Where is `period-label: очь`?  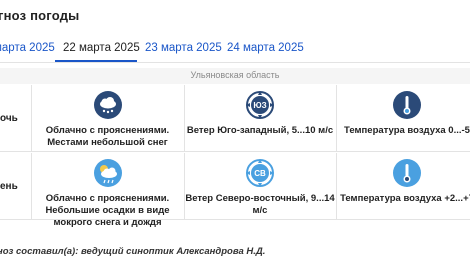
period-label: очь is located at coordinates (9, 118).